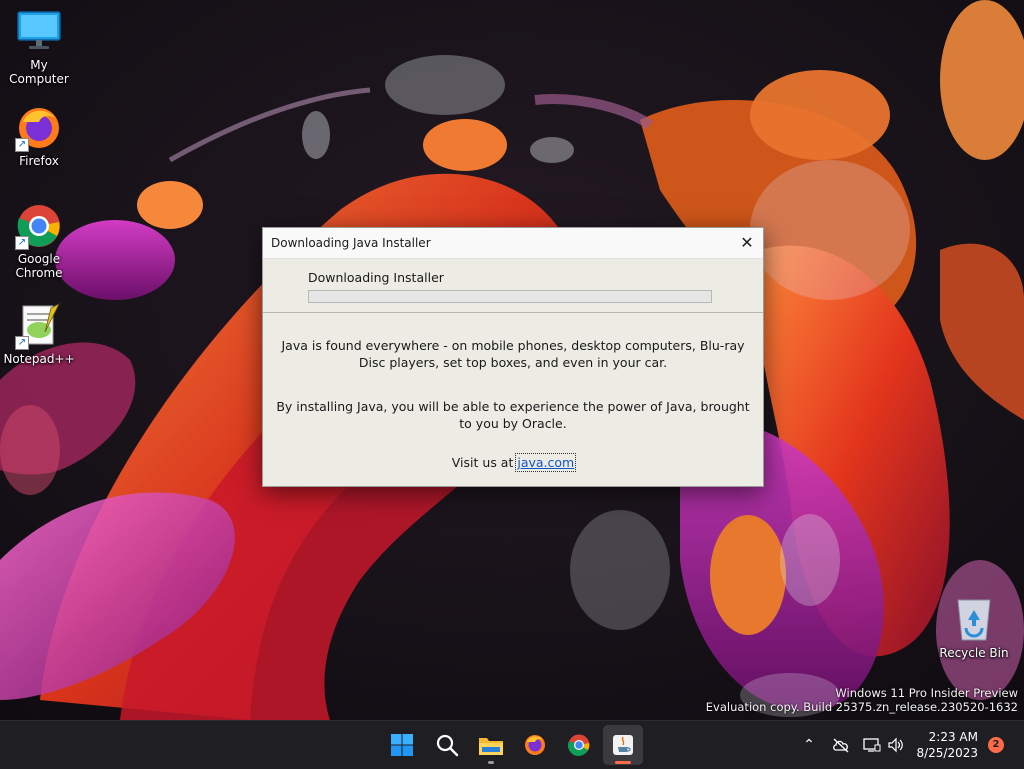 This screenshot has height=769, width=1024. I want to click on monitor-icon, so click(39, 32).